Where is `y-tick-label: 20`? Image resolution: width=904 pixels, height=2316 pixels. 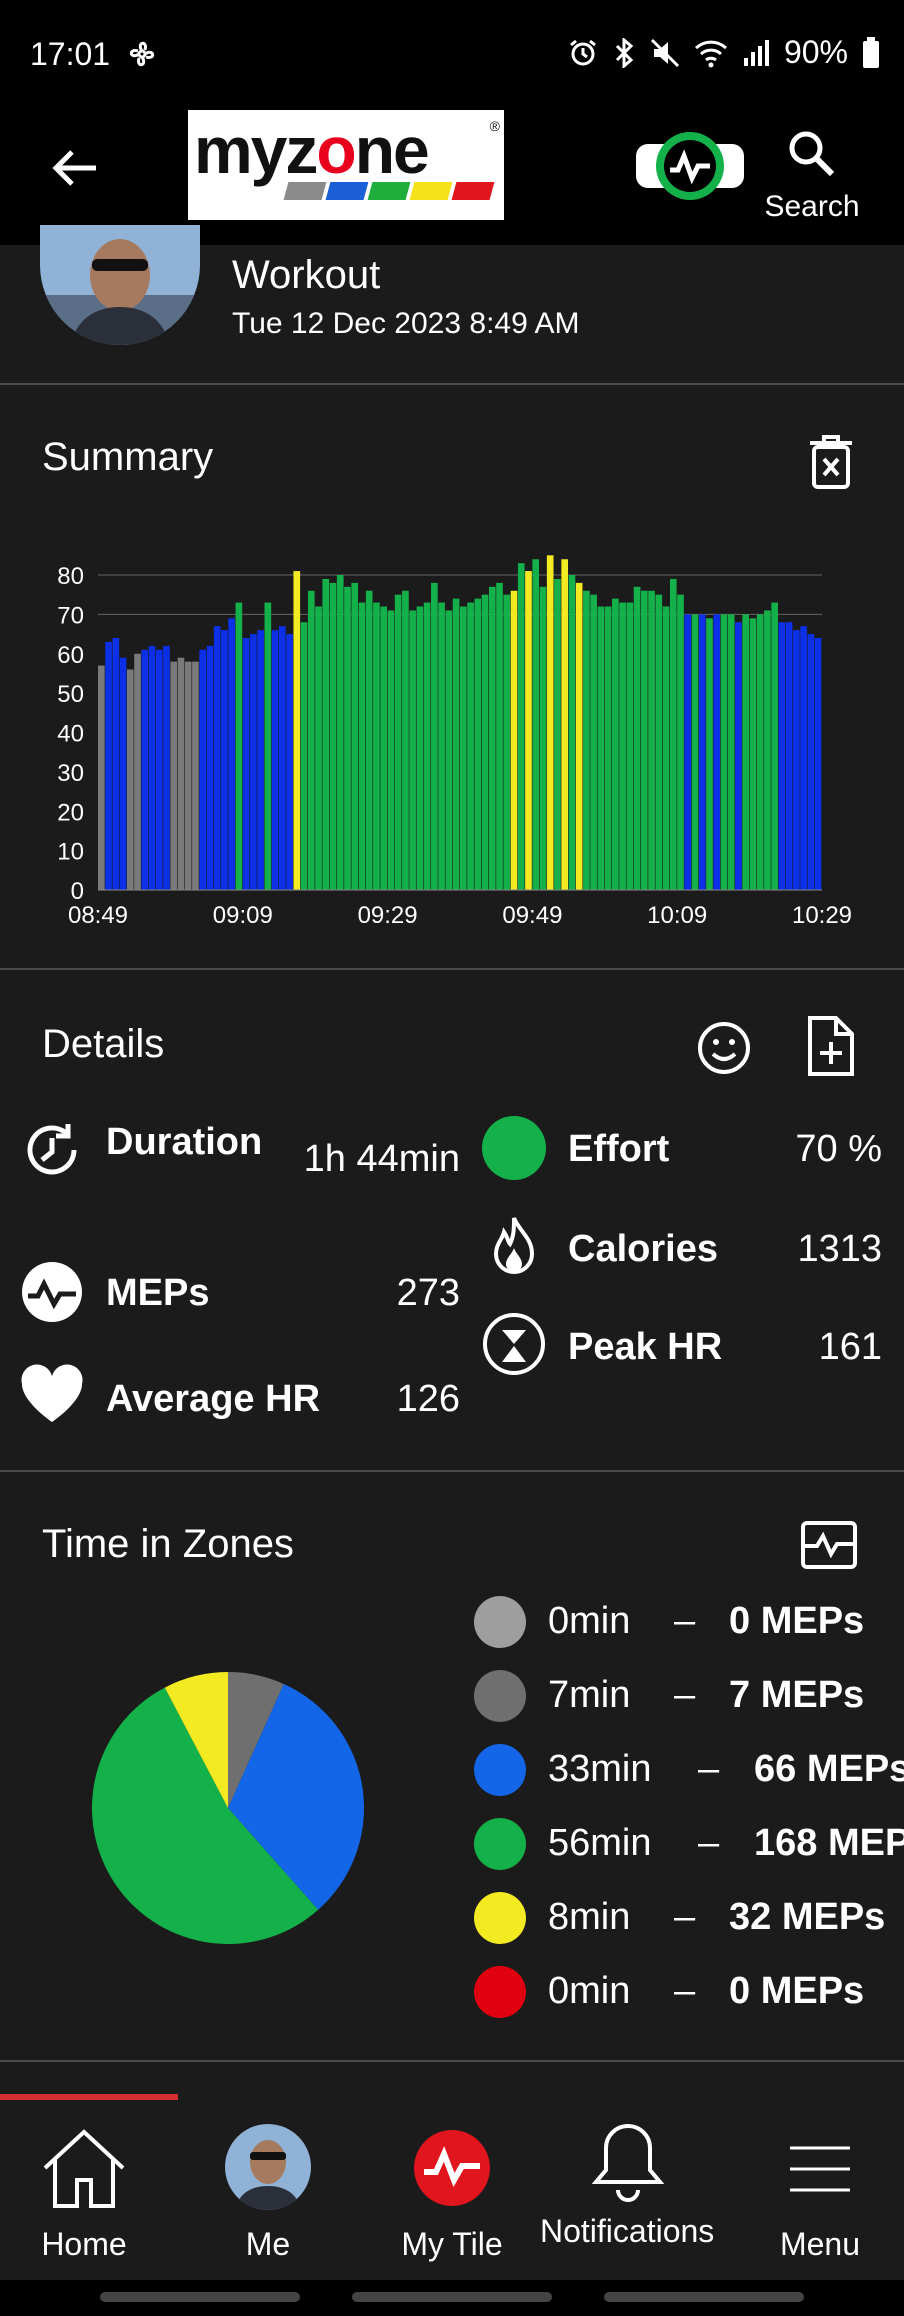 y-tick-label: 20 is located at coordinates (70, 812).